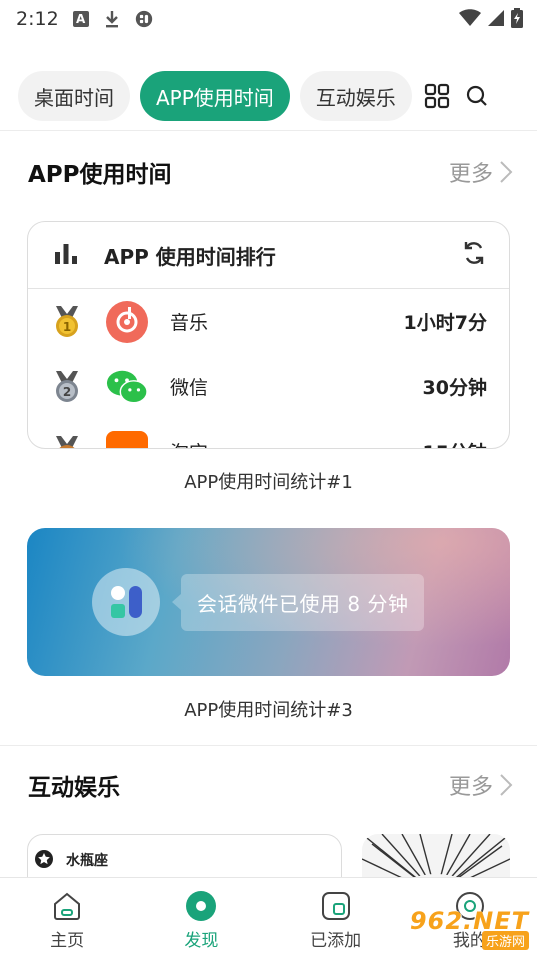 The width and height of the screenshot is (537, 956). I want to click on app-notification-icon, so click(144, 19).